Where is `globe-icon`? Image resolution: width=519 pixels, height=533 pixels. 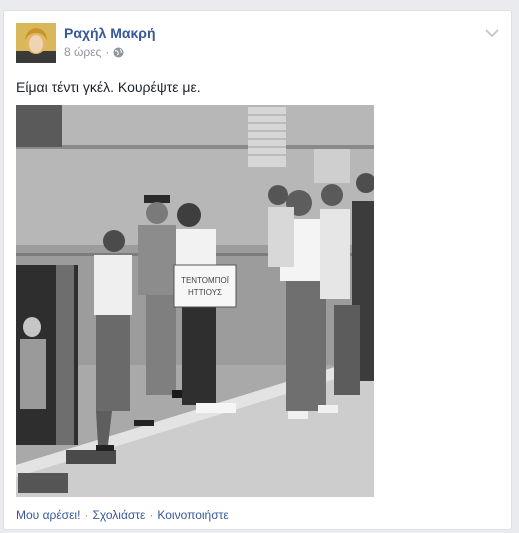 globe-icon is located at coordinates (118, 52).